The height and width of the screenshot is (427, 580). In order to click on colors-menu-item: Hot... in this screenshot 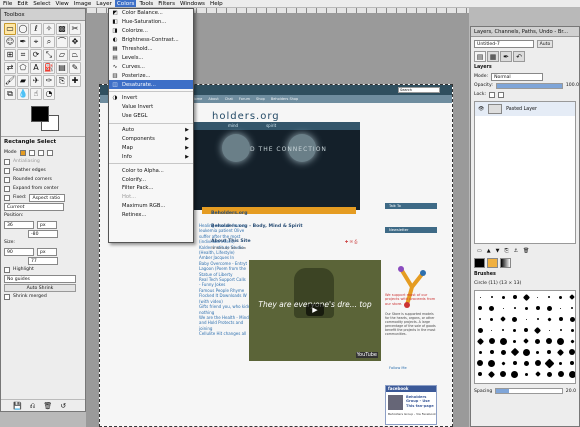, I will do `click(151, 197)`.